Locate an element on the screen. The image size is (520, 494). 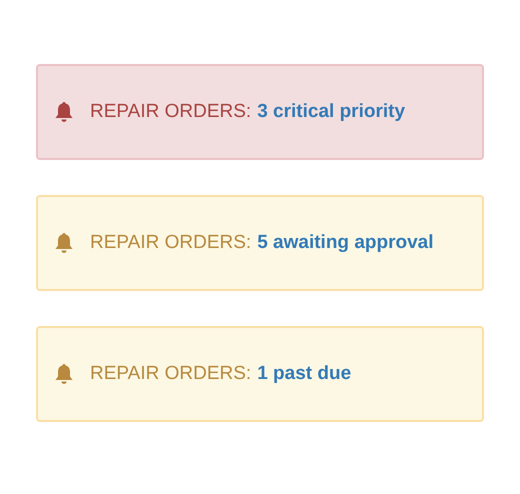
alert-link: 1 past due is located at coordinates (304, 374).